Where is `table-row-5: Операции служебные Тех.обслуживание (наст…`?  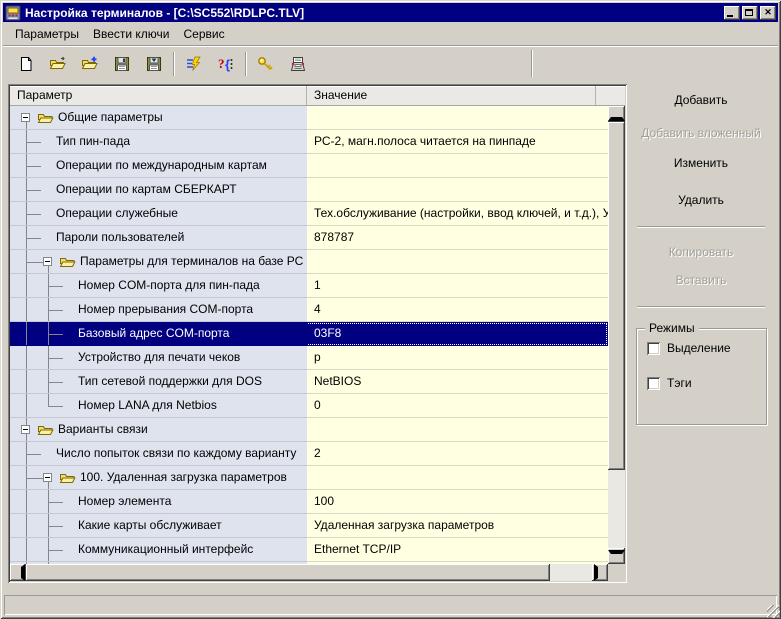
table-row-5: Операции служебные Тех.обслуживание (наст… is located at coordinates (309, 214).